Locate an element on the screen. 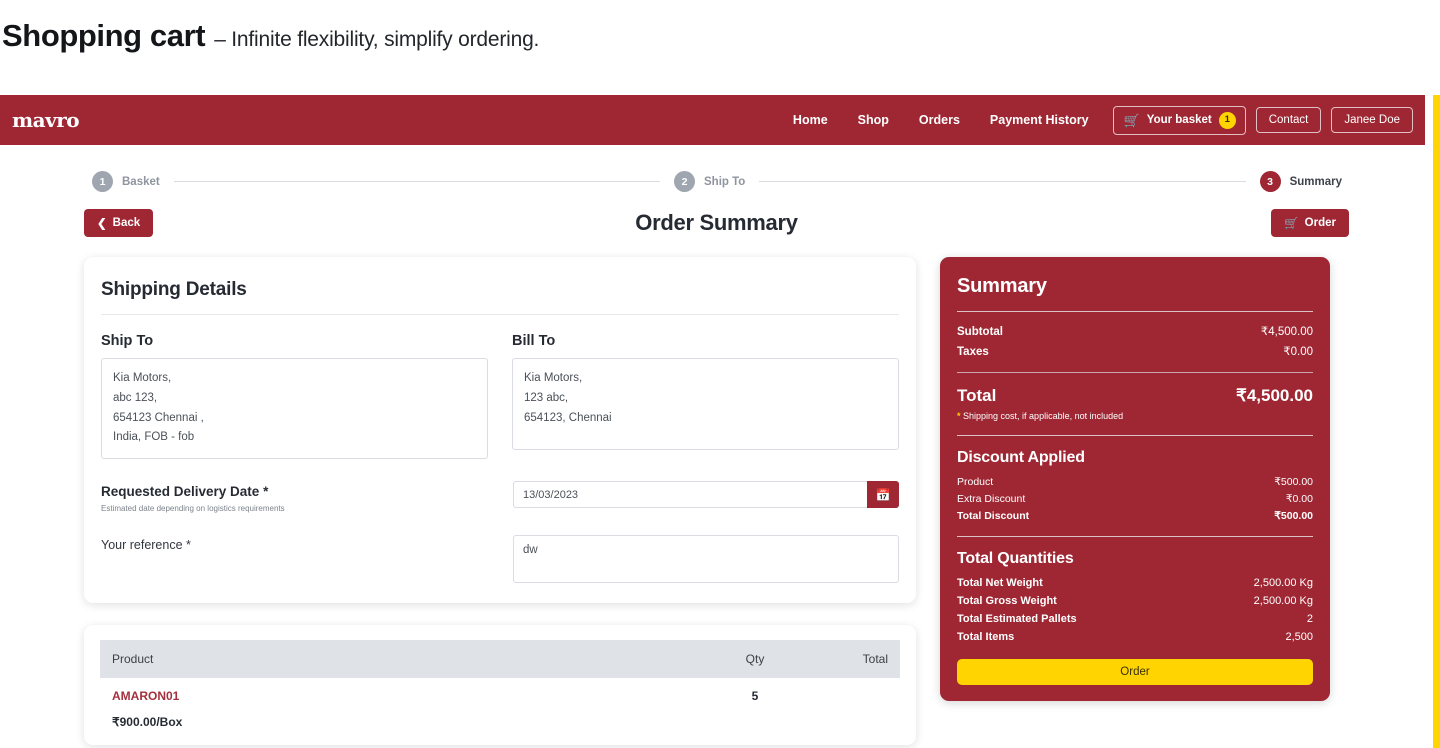  toolbar-row: ❮ Back Order Summary 🛒 Order is located at coordinates (716, 223).